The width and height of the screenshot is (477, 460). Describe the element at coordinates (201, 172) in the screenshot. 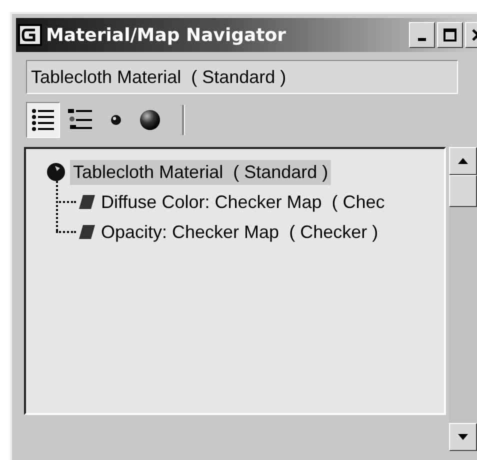

I see `tree-item: Tablecloth Material ( Standard )` at that location.